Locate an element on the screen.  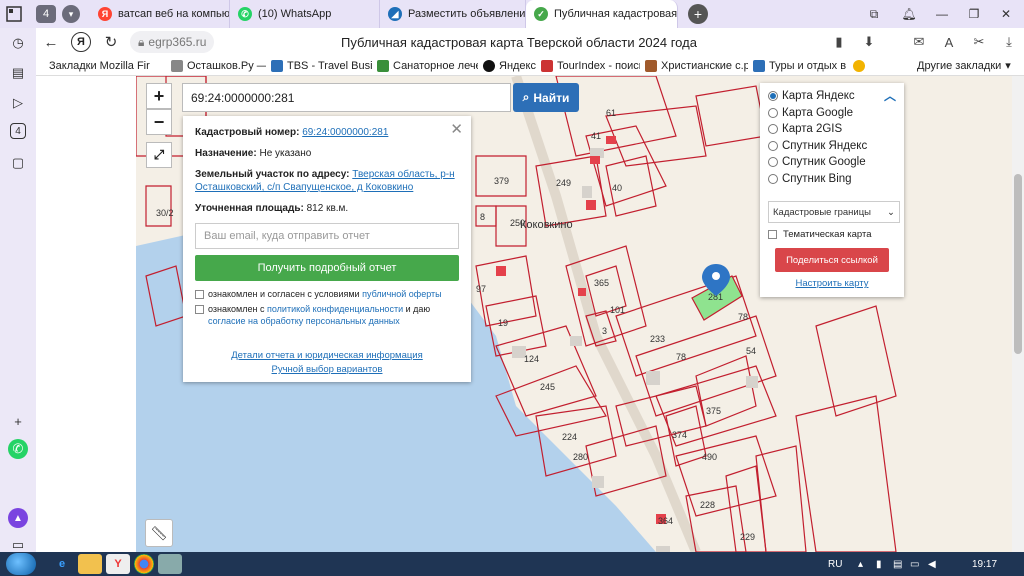
tab-avito: ◢ Разместить объявление о is located at coordinates (453, 14).